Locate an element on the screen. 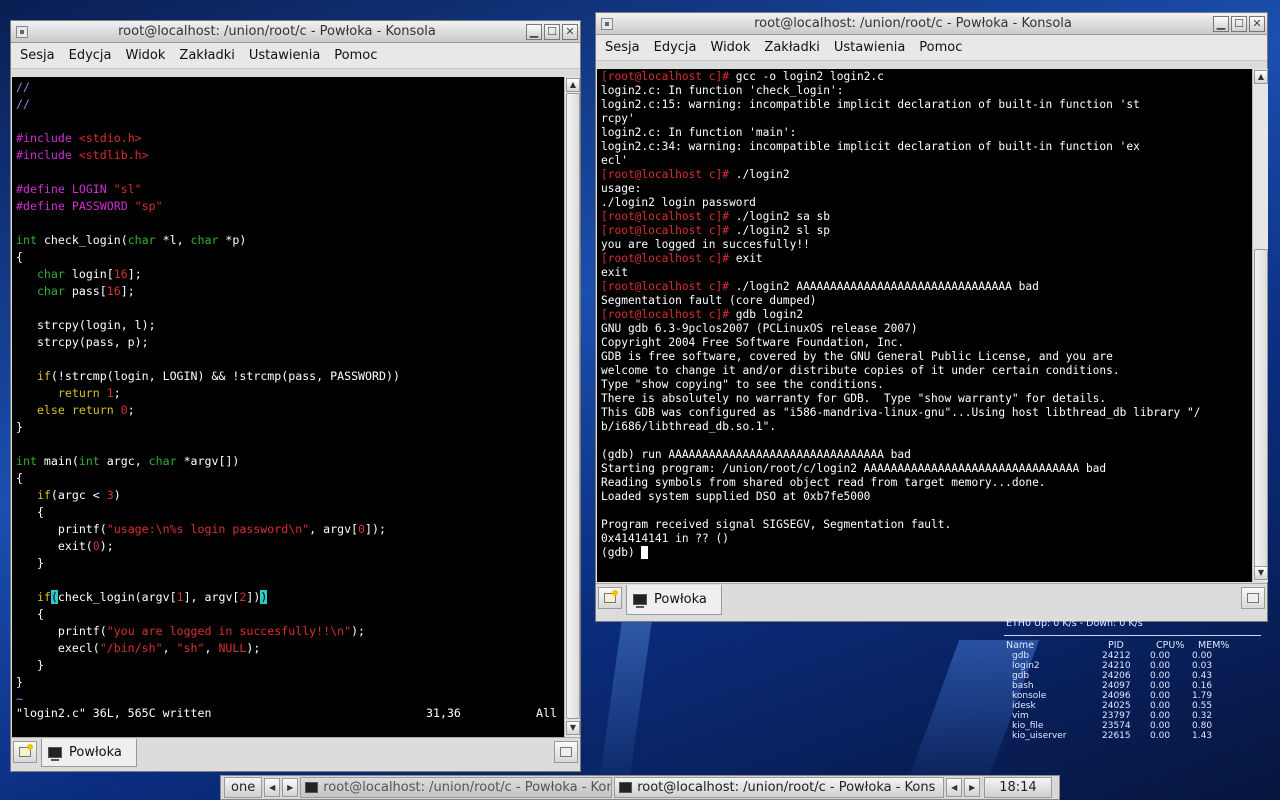  col-mem: MEM% is located at coordinates (1214, 645).